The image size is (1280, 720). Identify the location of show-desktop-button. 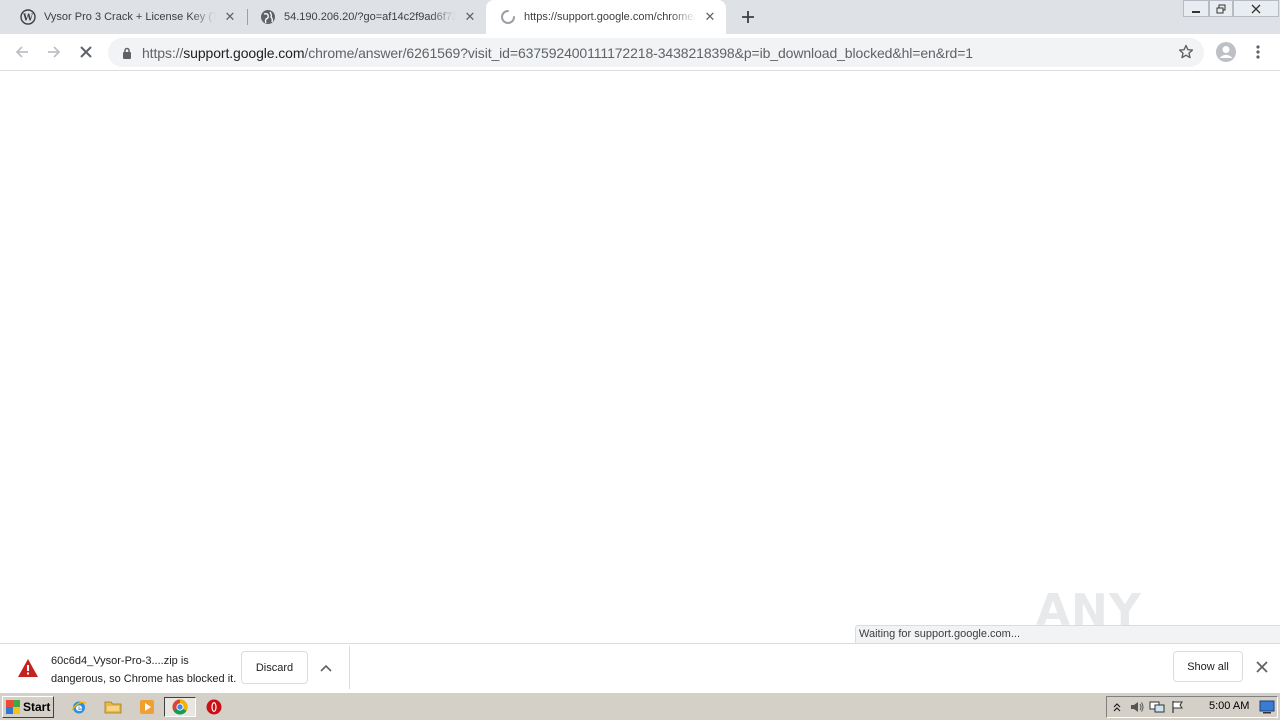
(1267, 707).